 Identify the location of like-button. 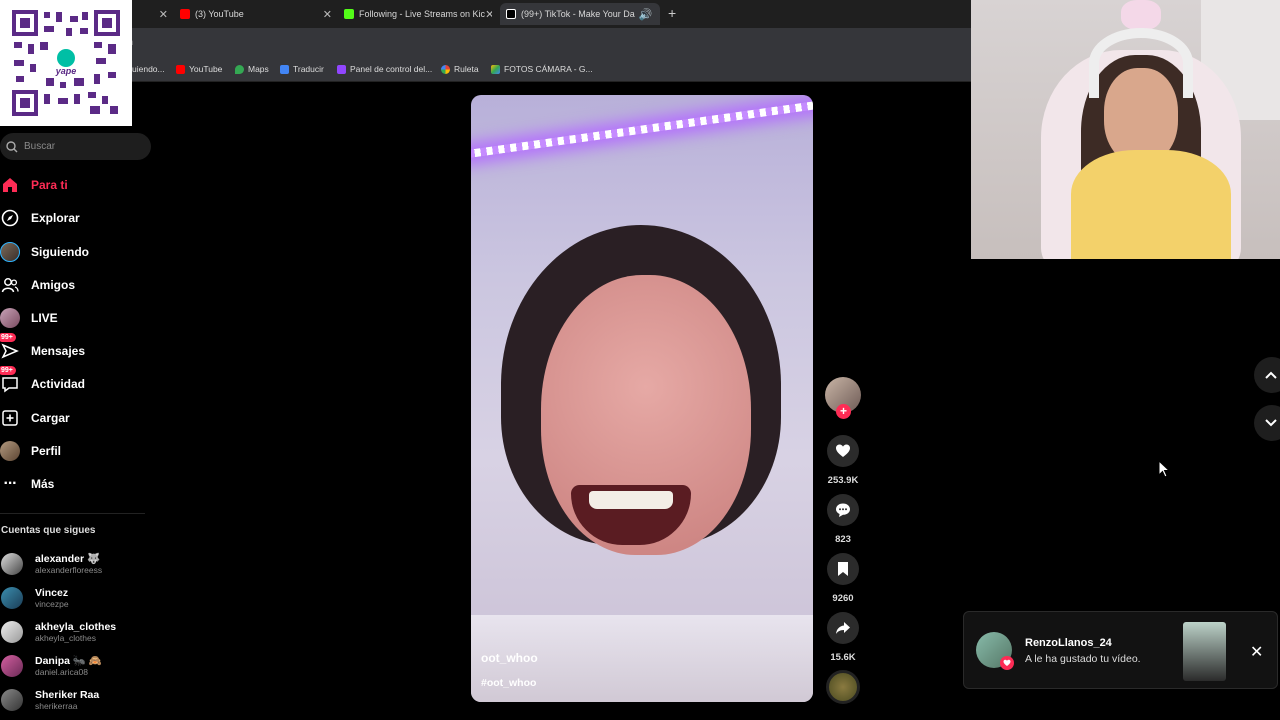
(843, 451).